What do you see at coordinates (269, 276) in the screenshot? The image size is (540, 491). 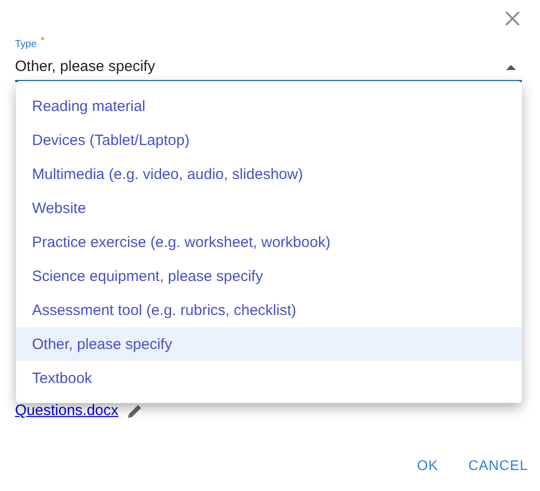 I see `menu-item: Science equipment, please specify` at bounding box center [269, 276].